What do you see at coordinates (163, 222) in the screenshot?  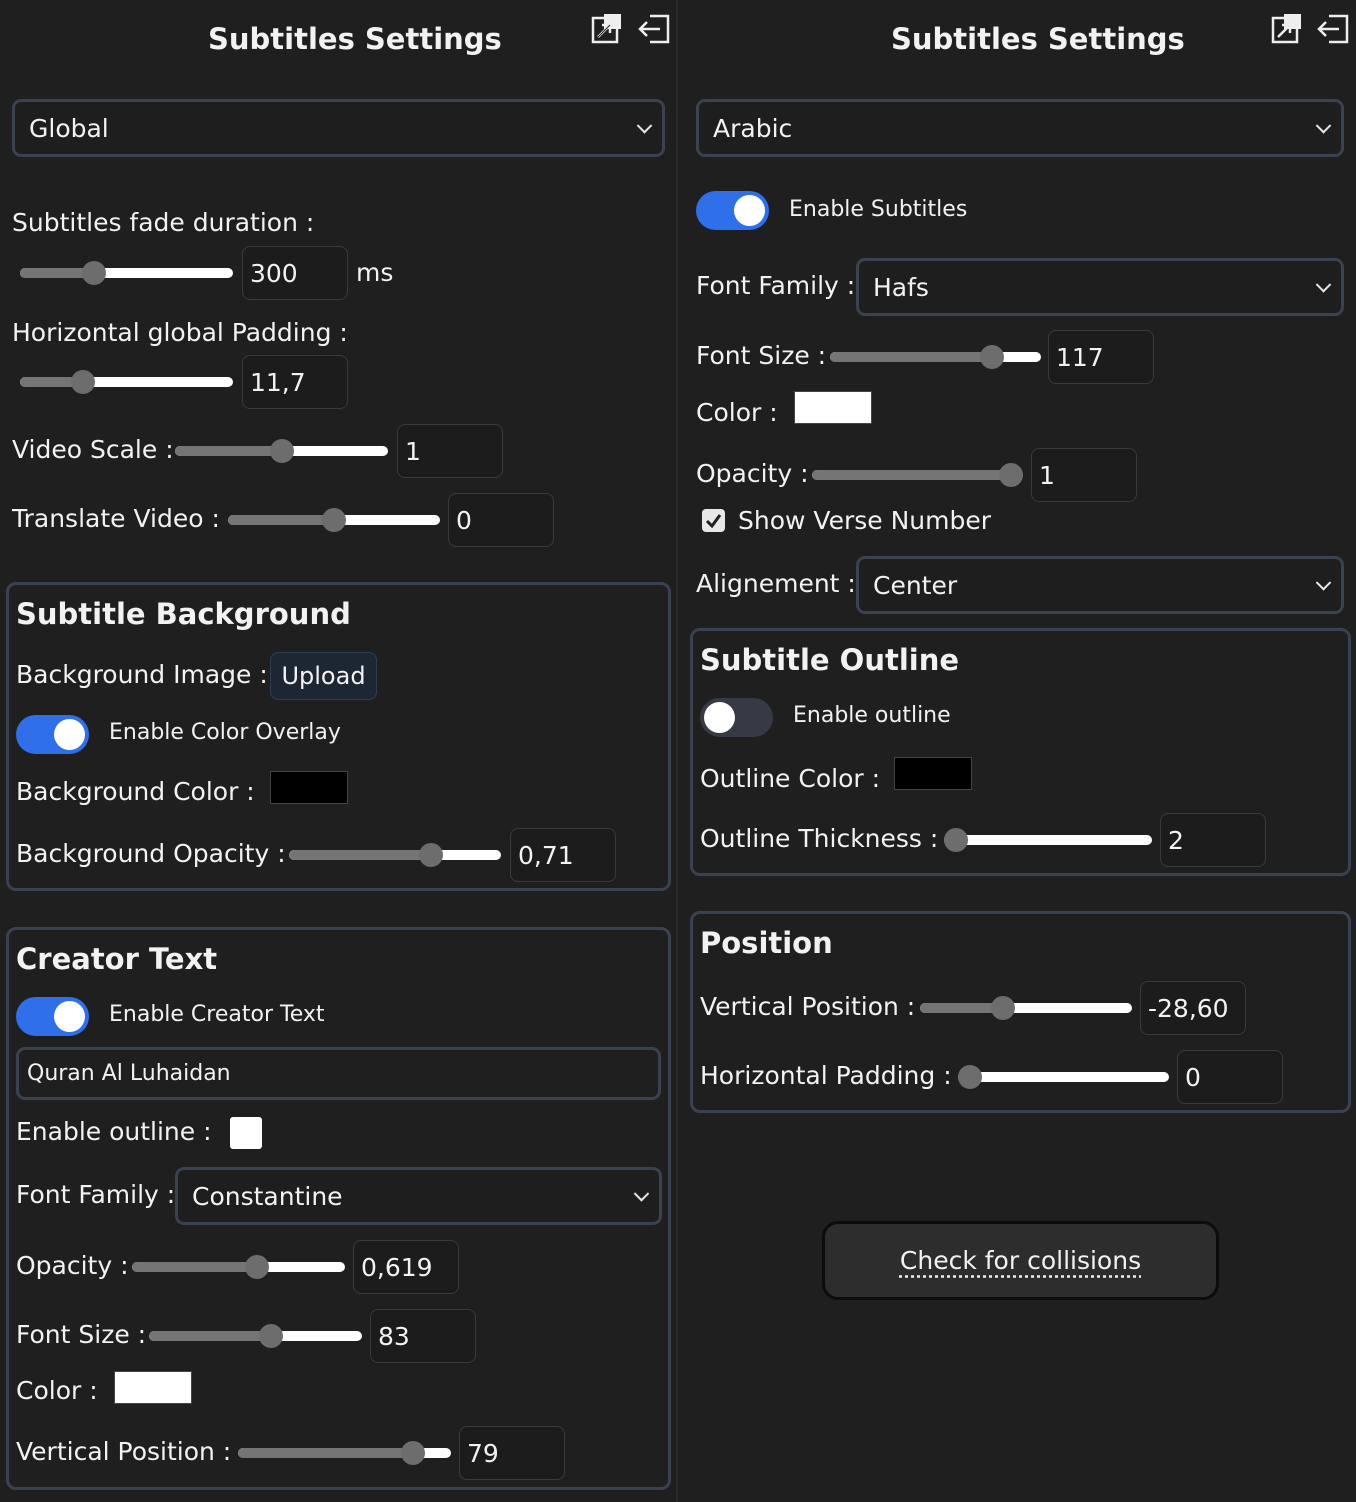 I see `fade-label: Subtitles fade duration :` at bounding box center [163, 222].